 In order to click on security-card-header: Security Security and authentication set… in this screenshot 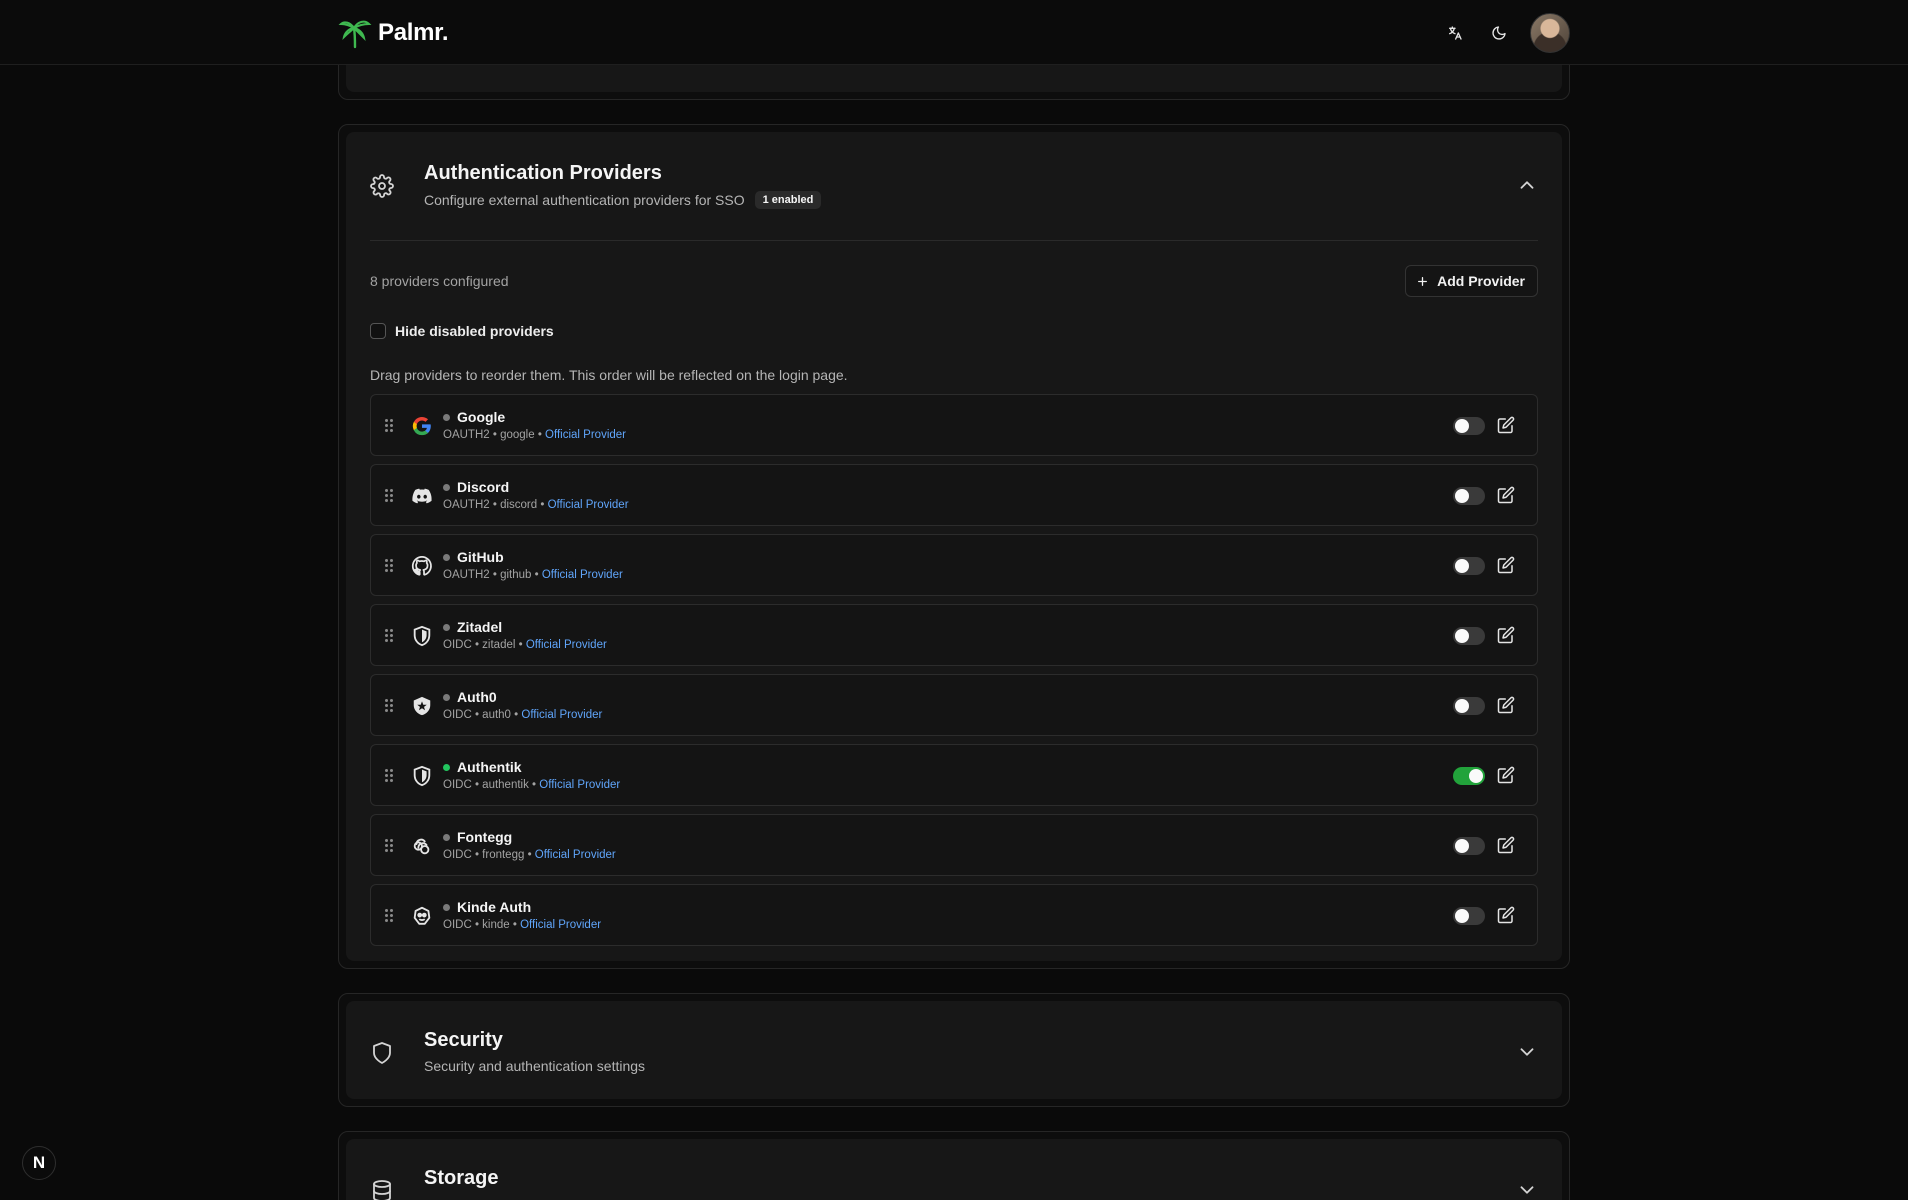, I will do `click(954, 1054)`.